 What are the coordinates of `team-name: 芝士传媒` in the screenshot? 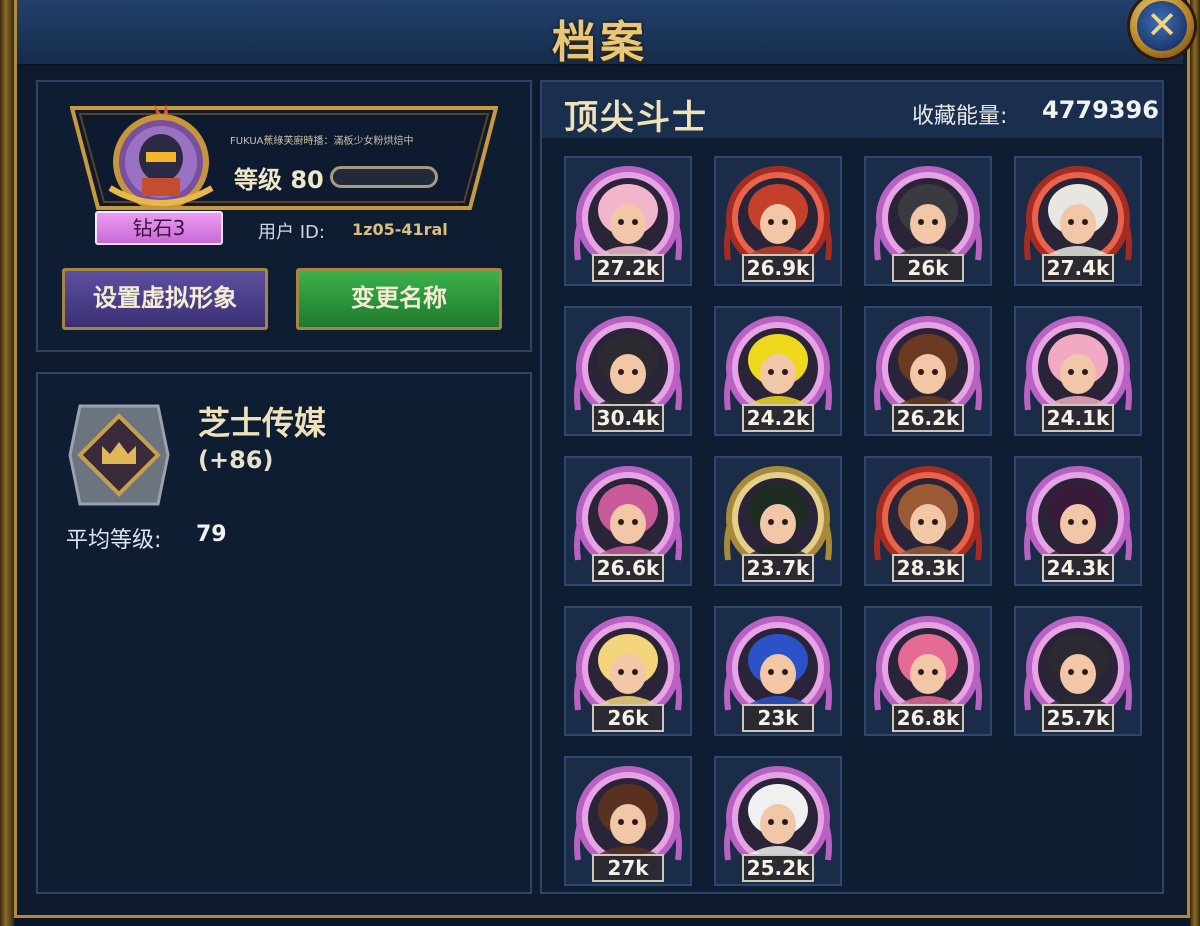 It's located at (262, 423).